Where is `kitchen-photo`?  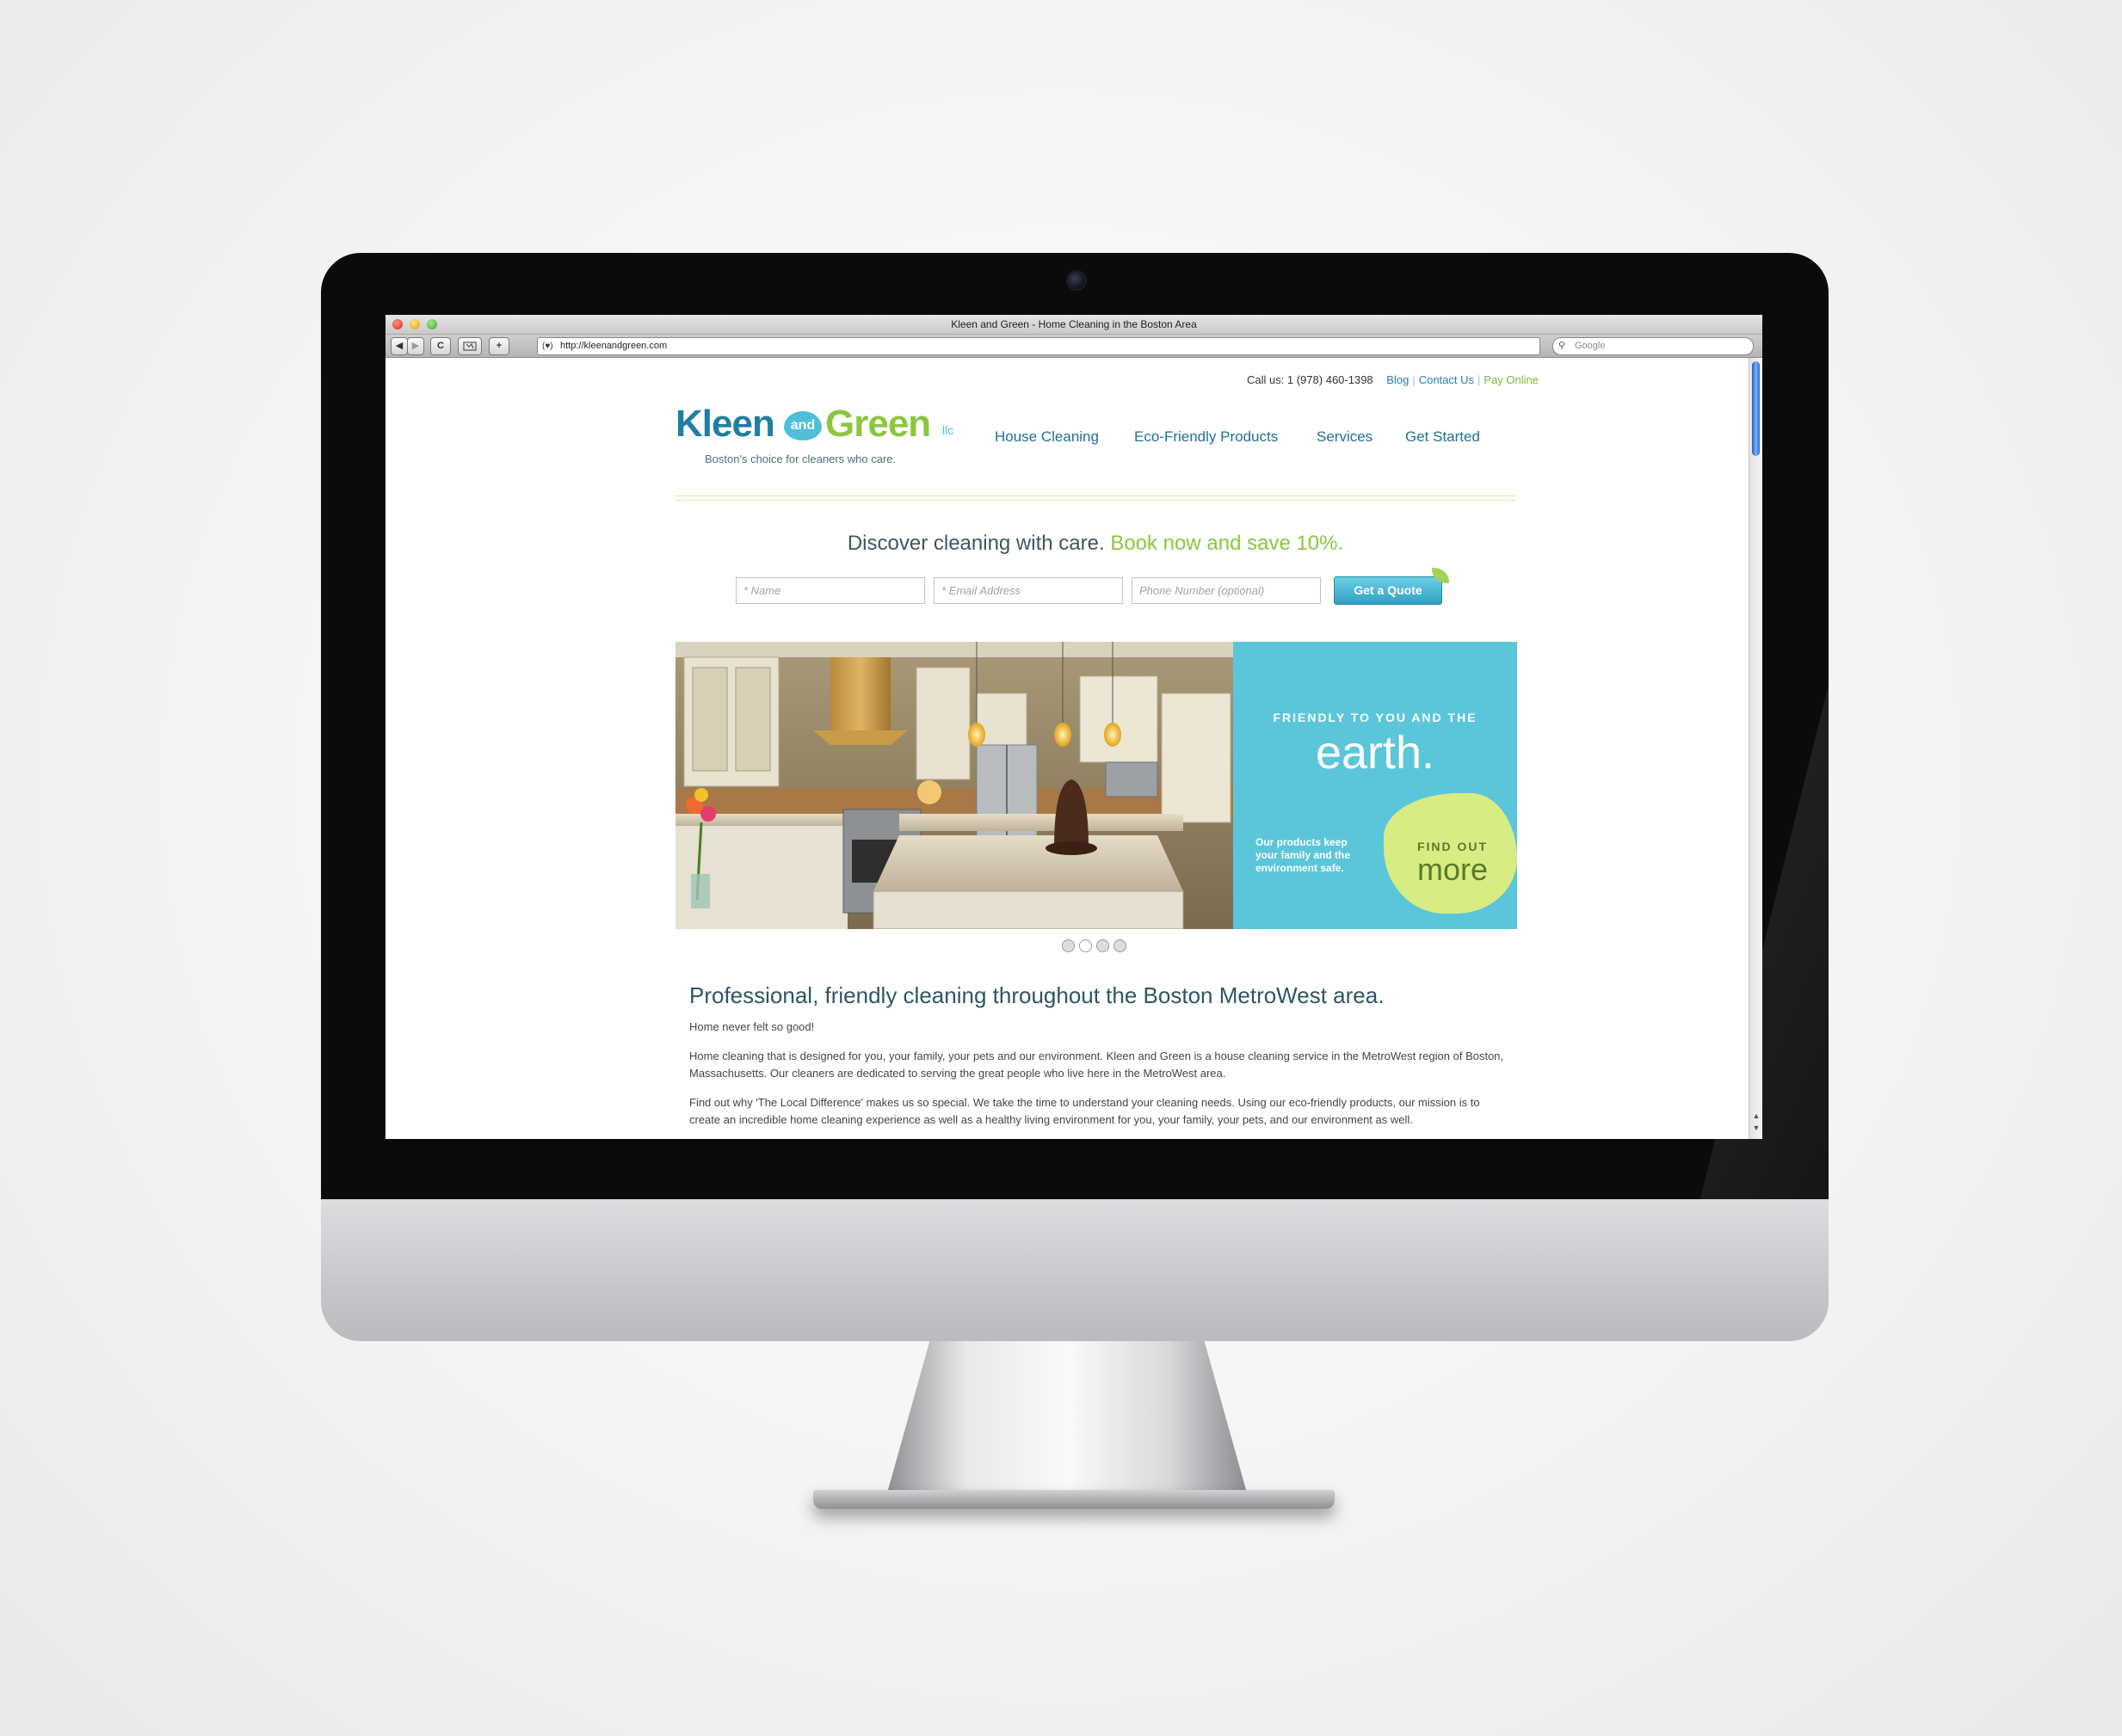 kitchen-photo is located at coordinates (954, 785).